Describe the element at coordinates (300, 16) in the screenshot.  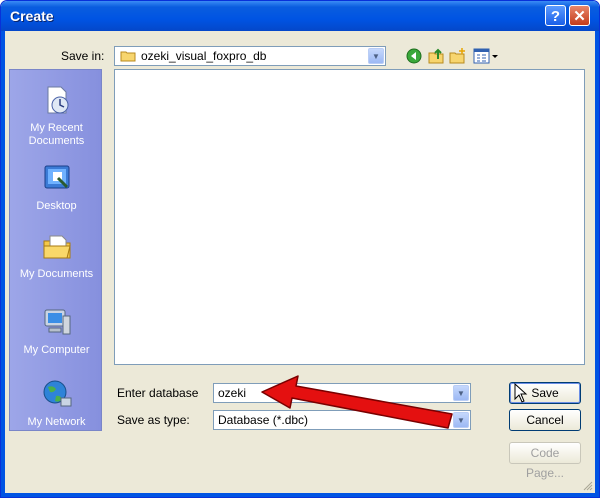
I see `title-bar: Create ? ✕` at that location.